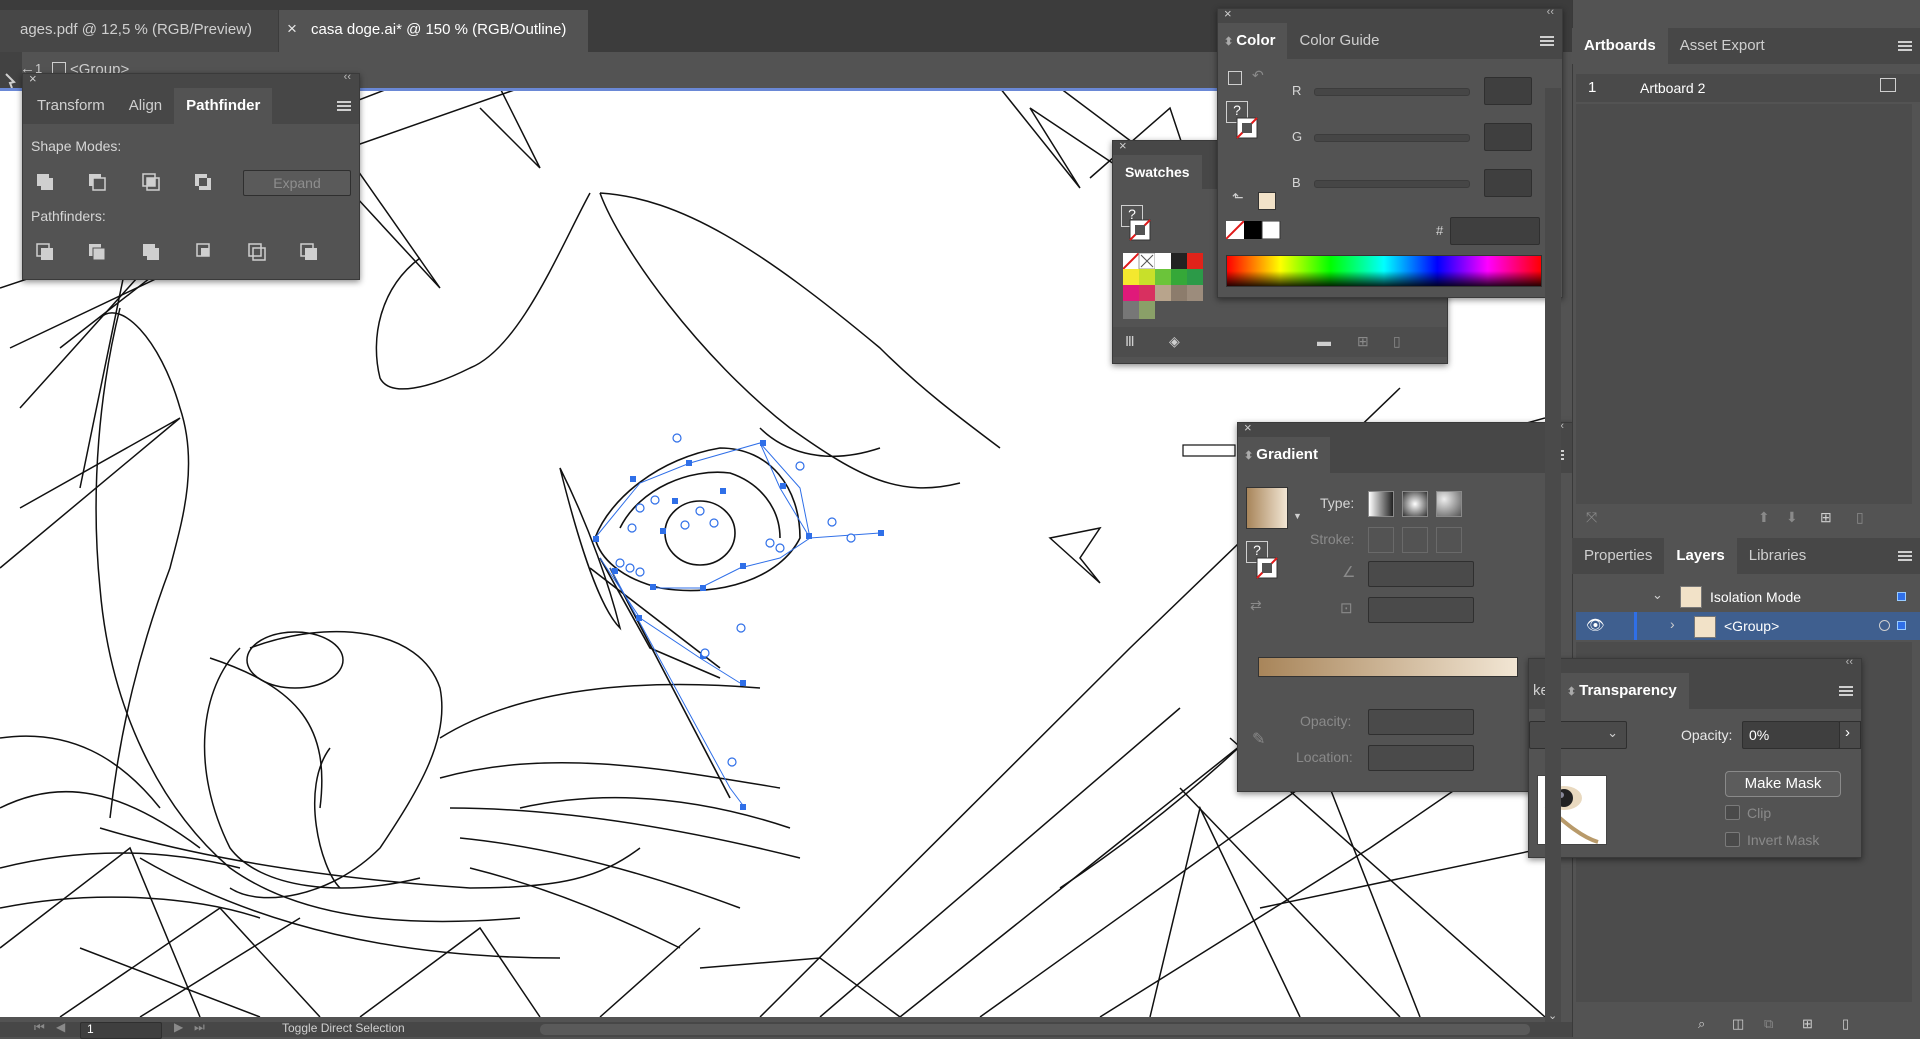 This screenshot has height=1039, width=1920. What do you see at coordinates (1888, 85) in the screenshot?
I see `artboard-options-icon` at bounding box center [1888, 85].